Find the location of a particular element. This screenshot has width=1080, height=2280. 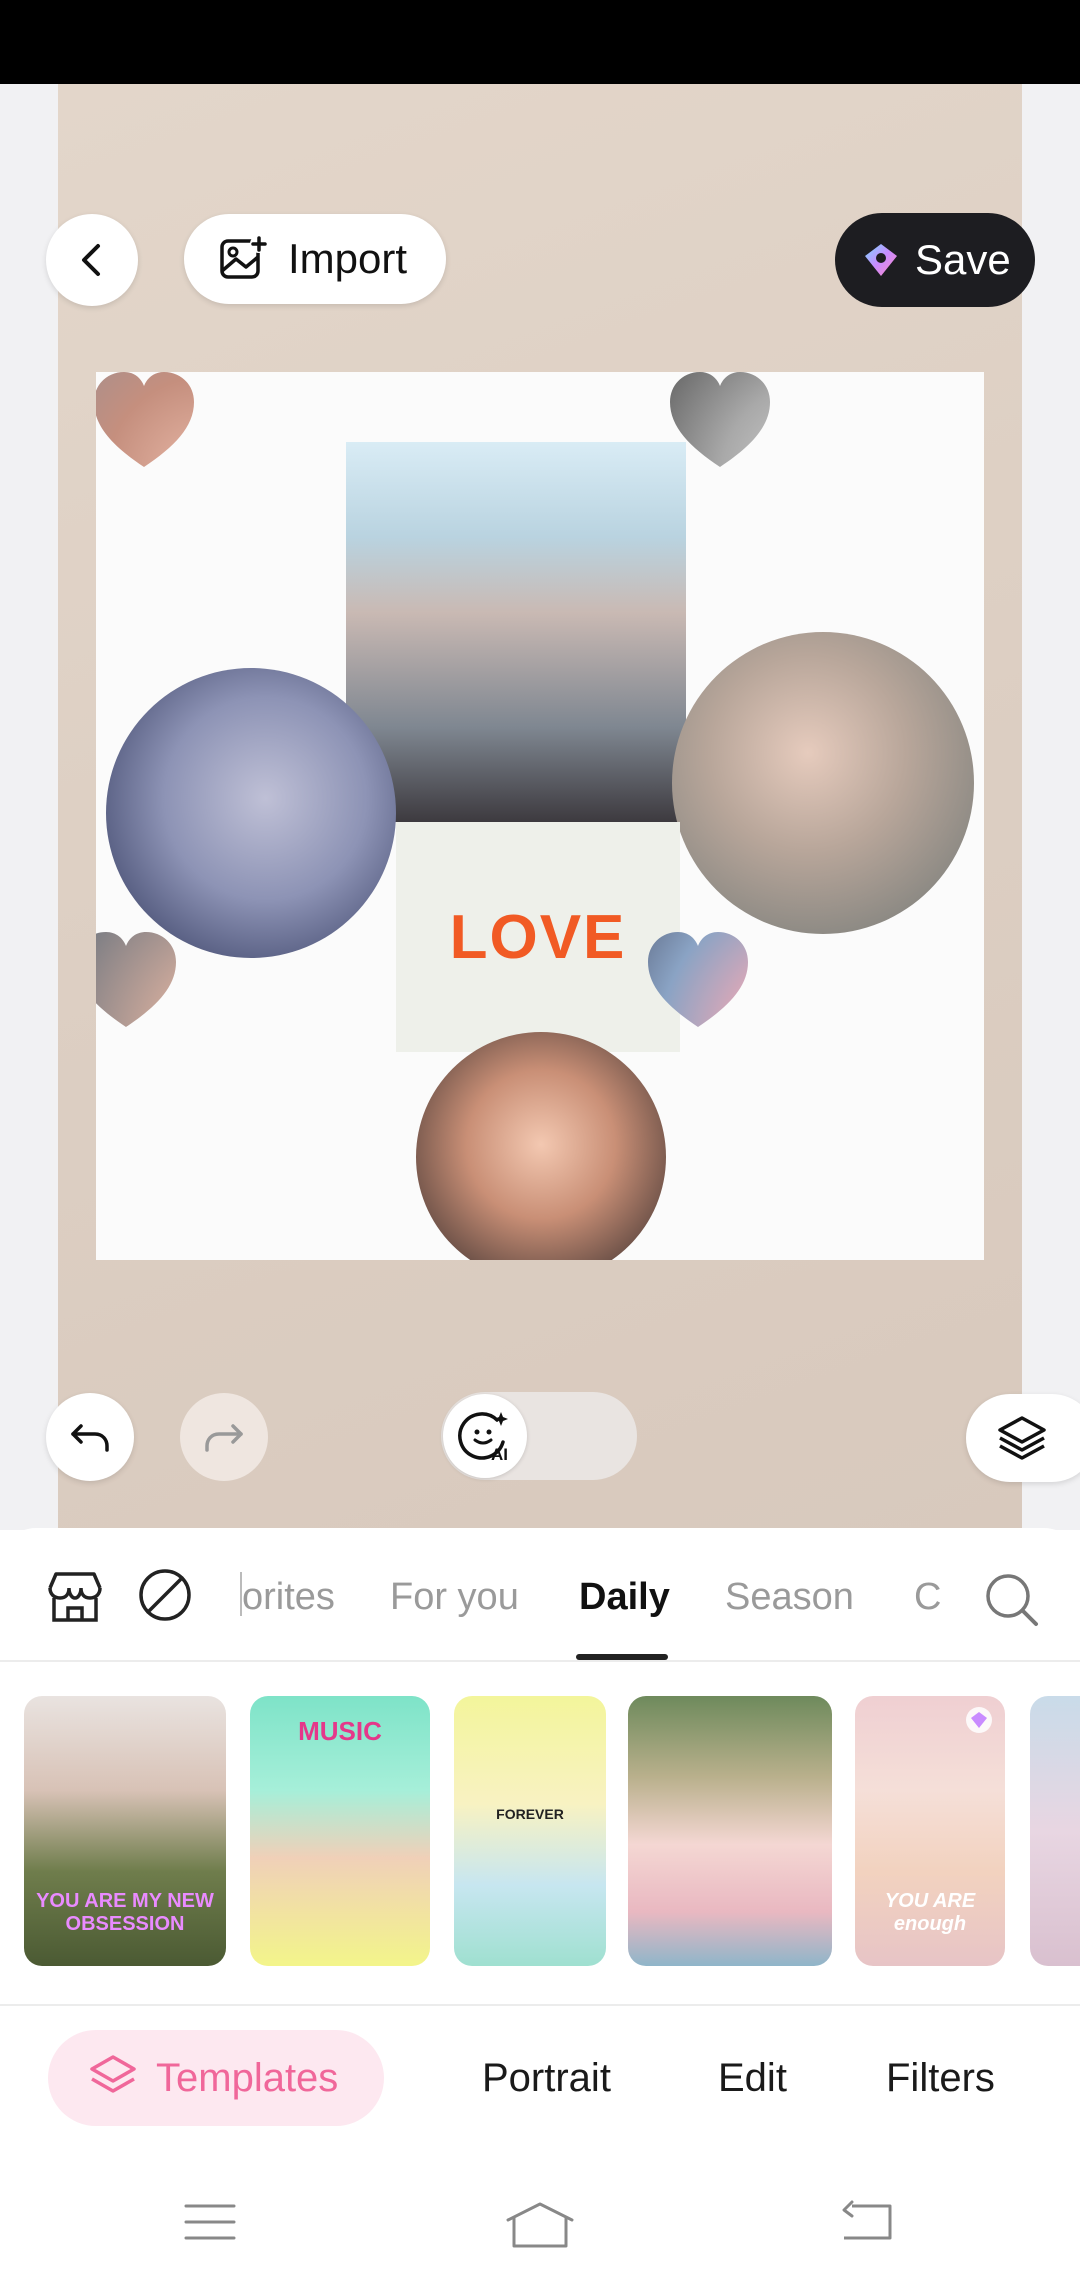

import-label: Import is located at coordinates (348, 258).